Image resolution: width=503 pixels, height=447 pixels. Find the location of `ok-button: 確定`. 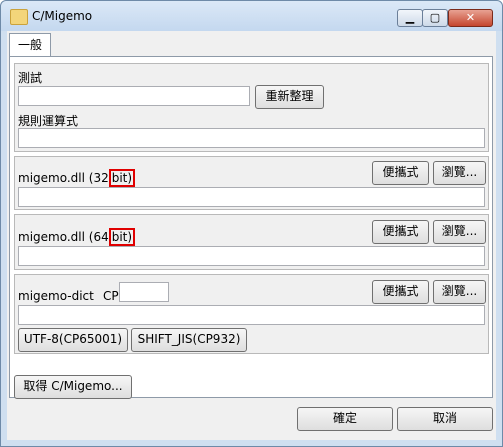

ok-button: 確定 is located at coordinates (345, 419).